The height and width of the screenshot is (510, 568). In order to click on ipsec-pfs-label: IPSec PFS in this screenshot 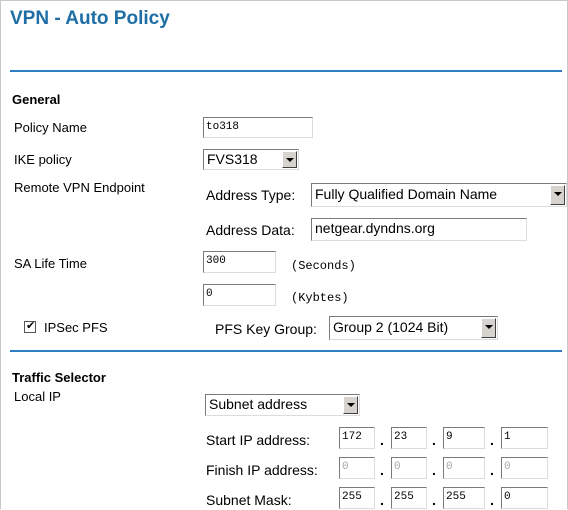, I will do `click(76, 327)`.